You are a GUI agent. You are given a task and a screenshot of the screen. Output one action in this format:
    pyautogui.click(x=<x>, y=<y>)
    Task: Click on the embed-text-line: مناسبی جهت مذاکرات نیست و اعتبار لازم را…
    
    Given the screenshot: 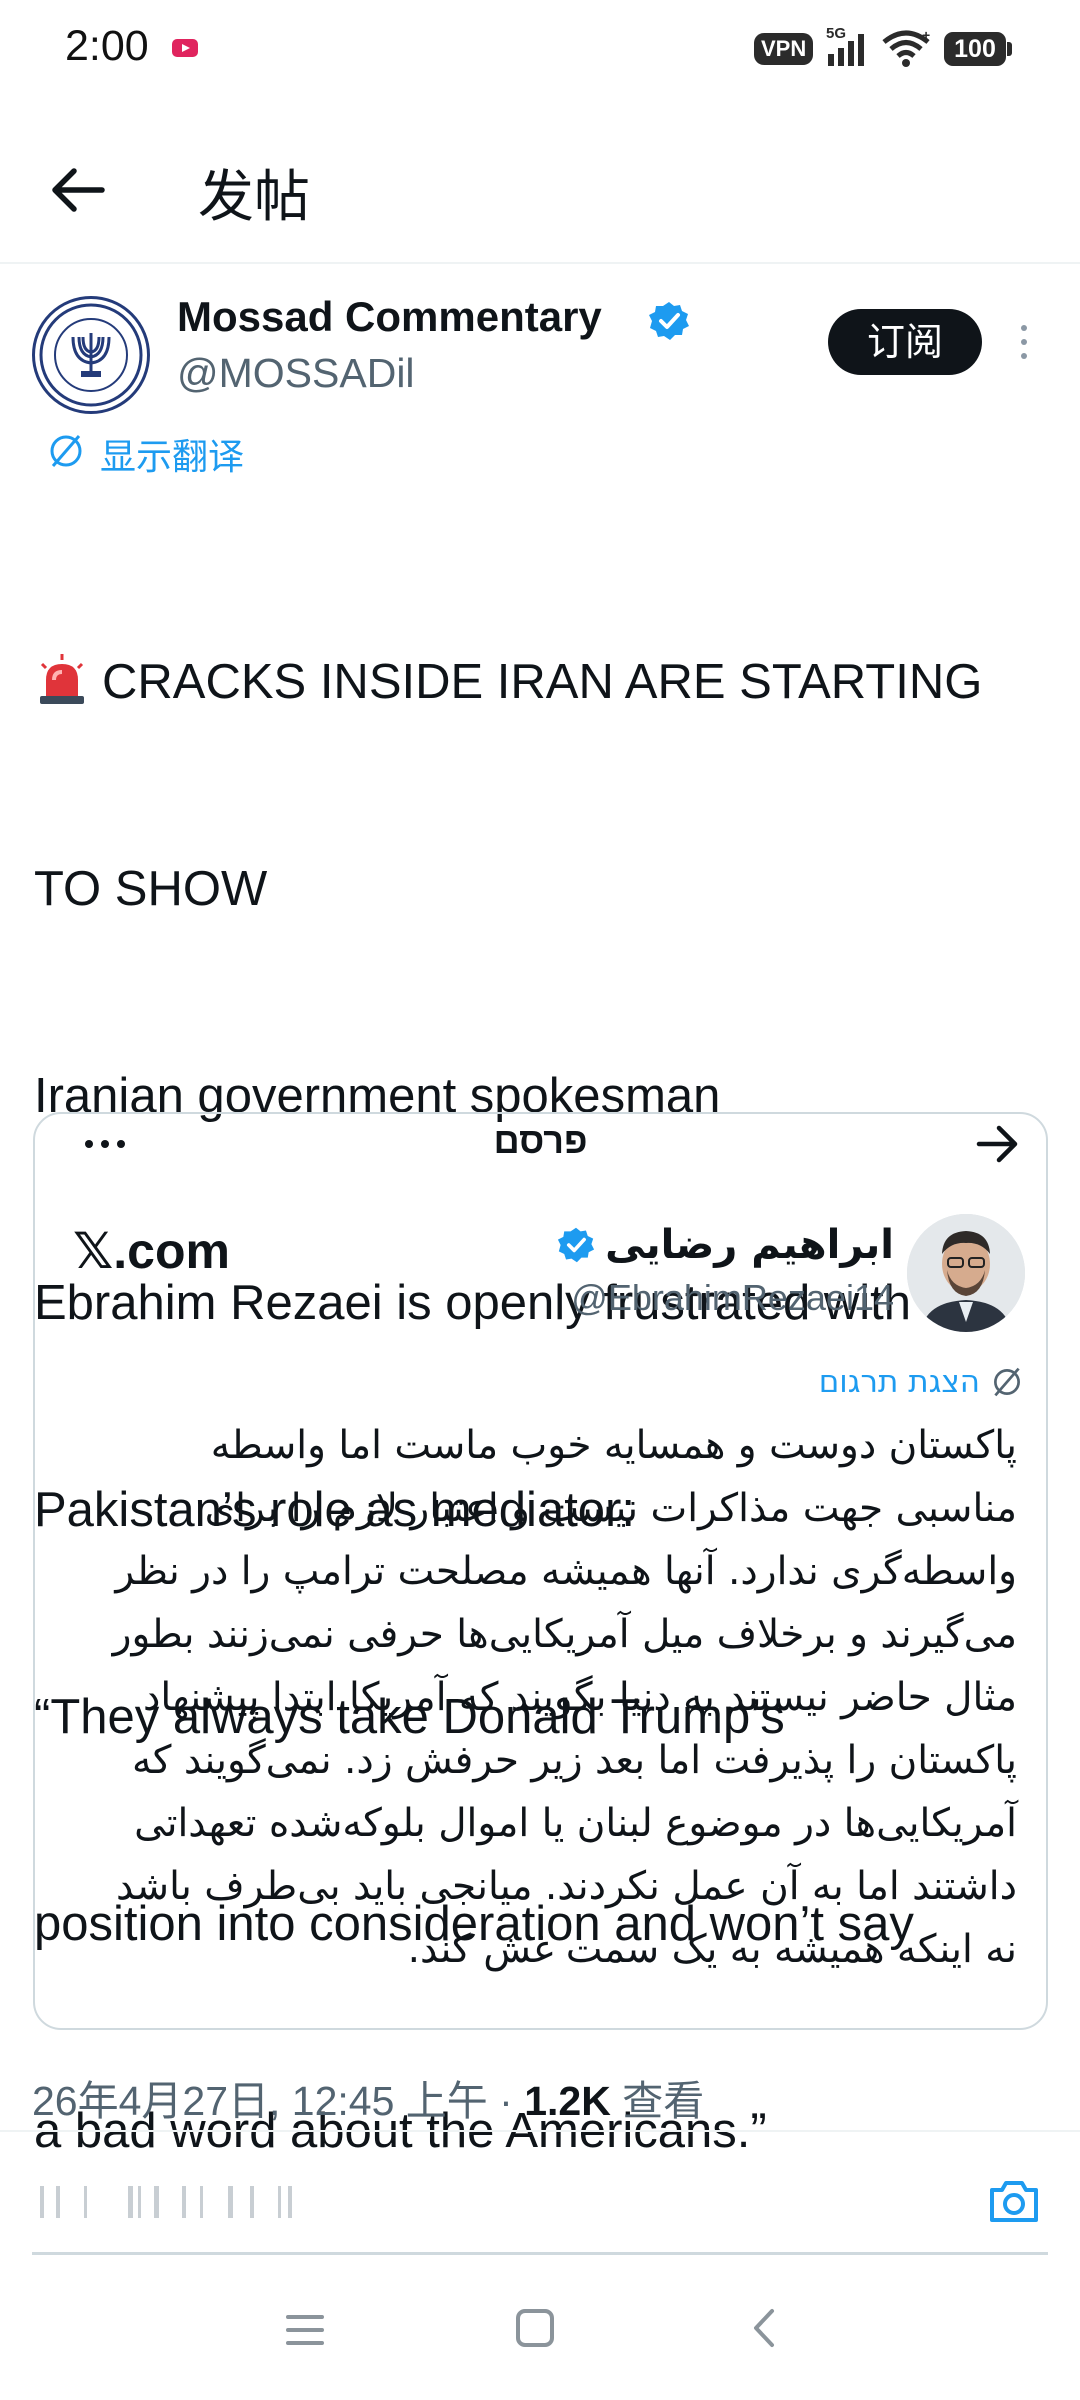 What is the action you would take?
    pyautogui.click(x=610, y=1508)
    